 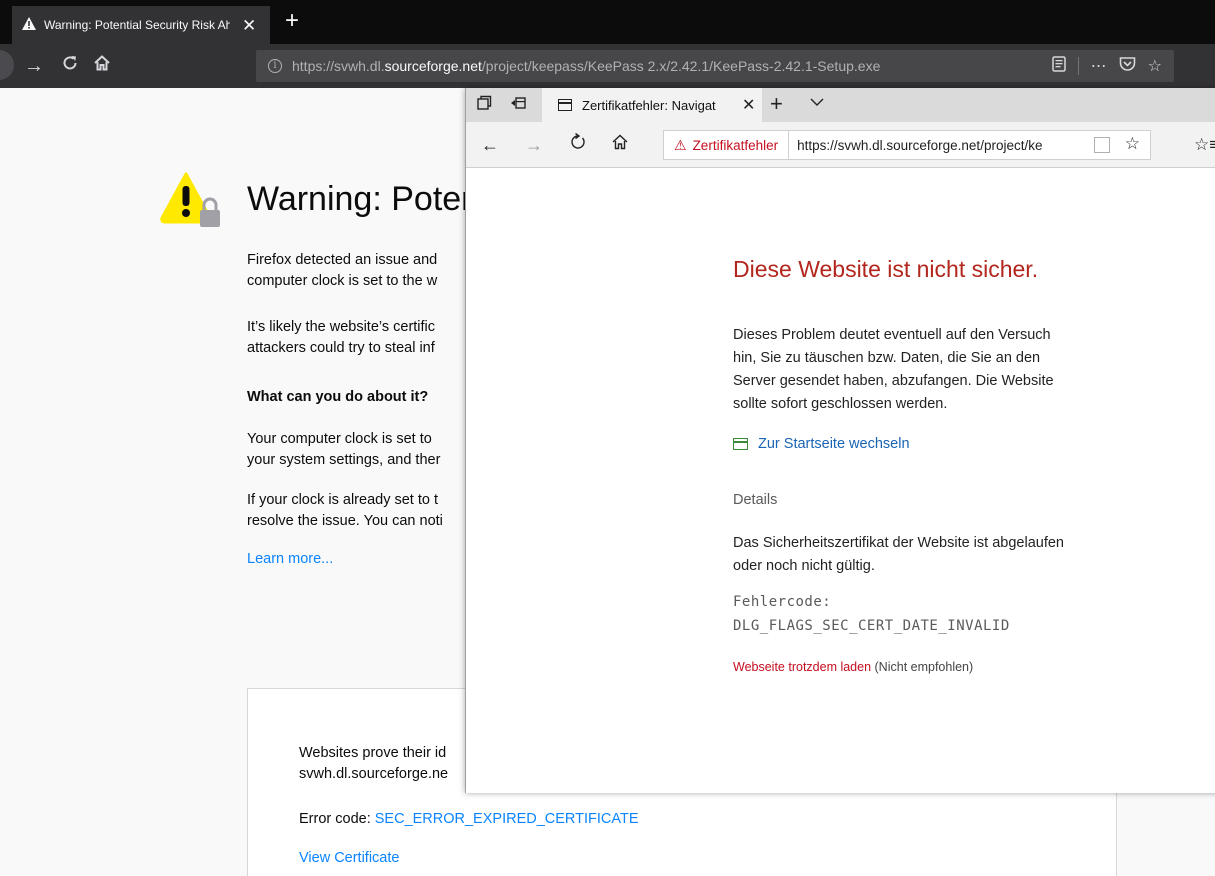 I want to click on pocket-icon, so click(x=1127, y=66).